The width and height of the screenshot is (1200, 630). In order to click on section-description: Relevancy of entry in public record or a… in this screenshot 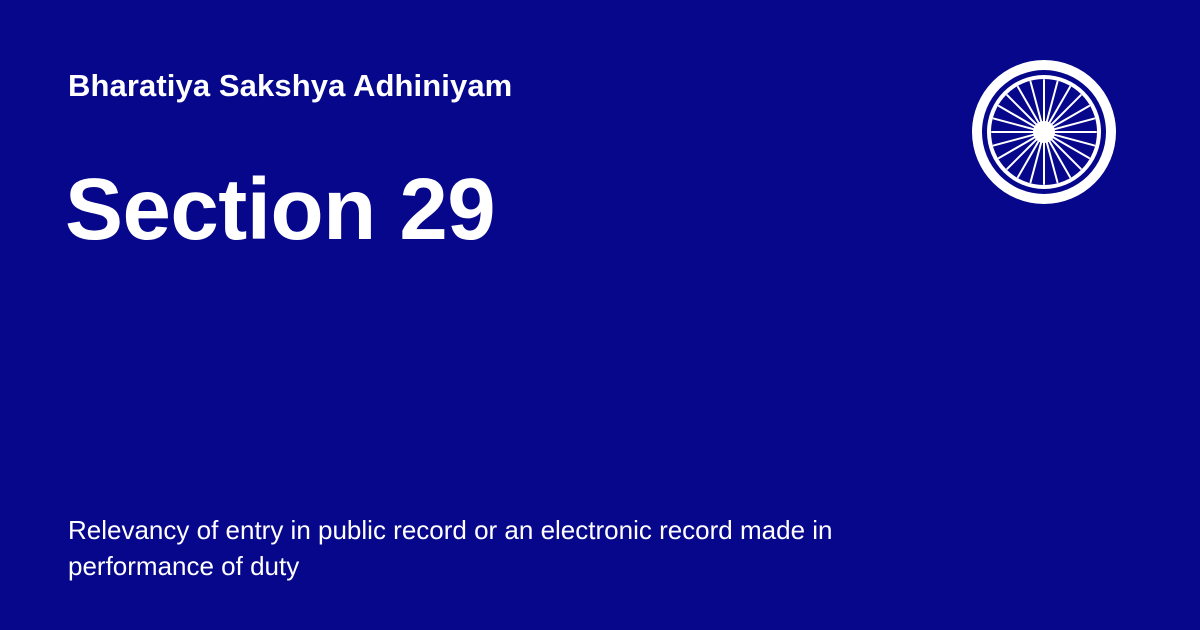, I will do `click(450, 548)`.